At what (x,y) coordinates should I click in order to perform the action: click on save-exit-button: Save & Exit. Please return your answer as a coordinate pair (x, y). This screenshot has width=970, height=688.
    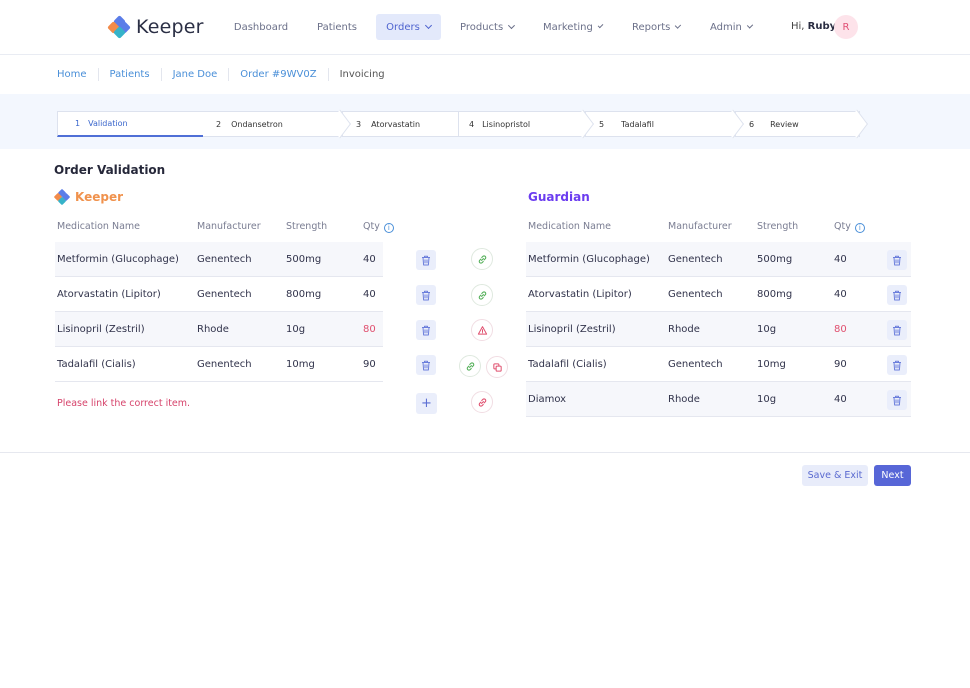
    Looking at the image, I should click on (835, 475).